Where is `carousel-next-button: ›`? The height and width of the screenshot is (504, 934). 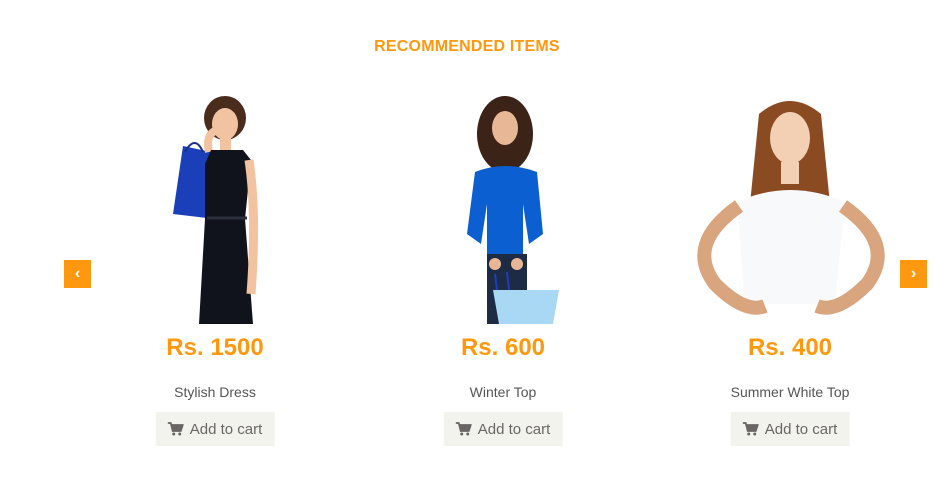
carousel-next-button: › is located at coordinates (913, 274).